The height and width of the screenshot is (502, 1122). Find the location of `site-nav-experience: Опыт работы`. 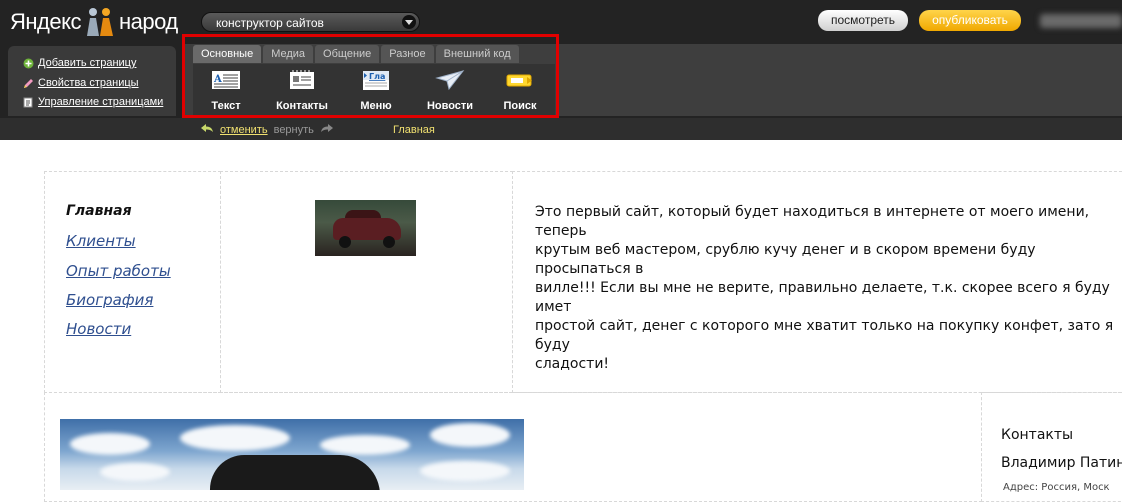

site-nav-experience: Опыт работы is located at coordinates (118, 271).